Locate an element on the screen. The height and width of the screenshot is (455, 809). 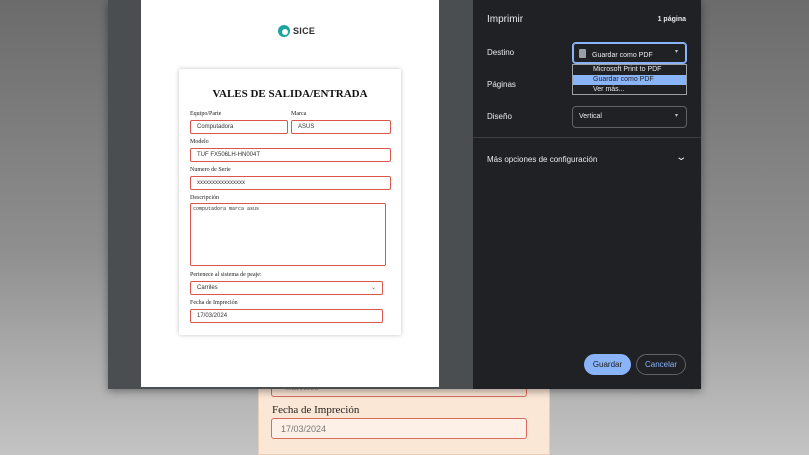
sistema-label: Pertenece al sistema de peaje: is located at coordinates (226, 275).